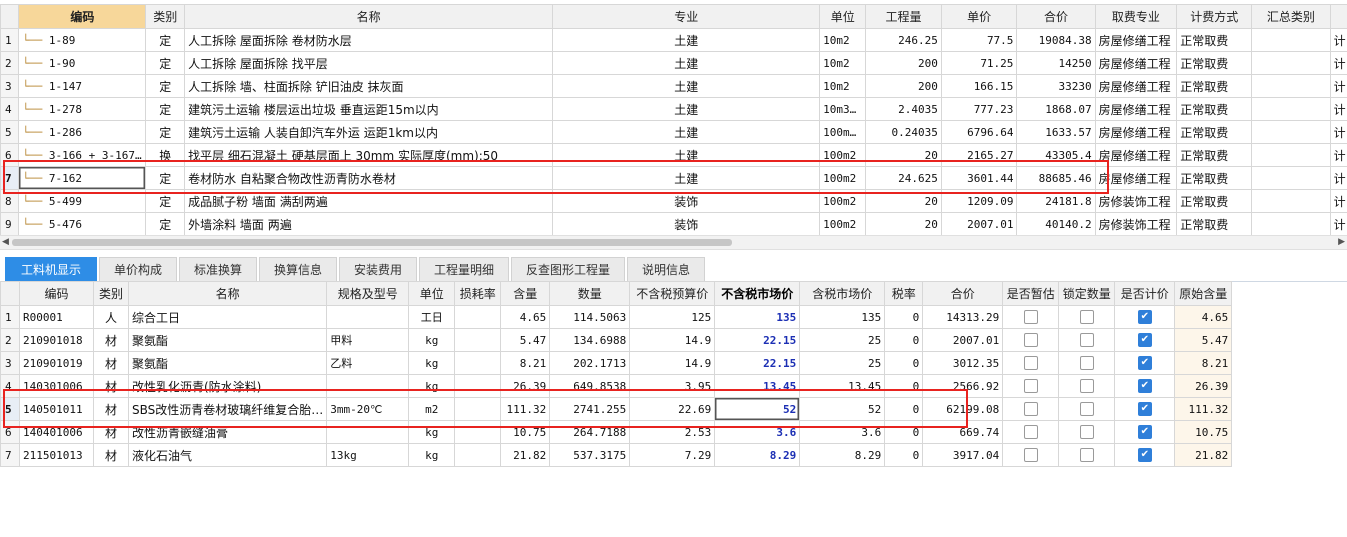 This screenshot has width=1347, height=537. What do you see at coordinates (842, 455) in the screenshot?
I see `resource-market-price-tax: 8.29` at bounding box center [842, 455].